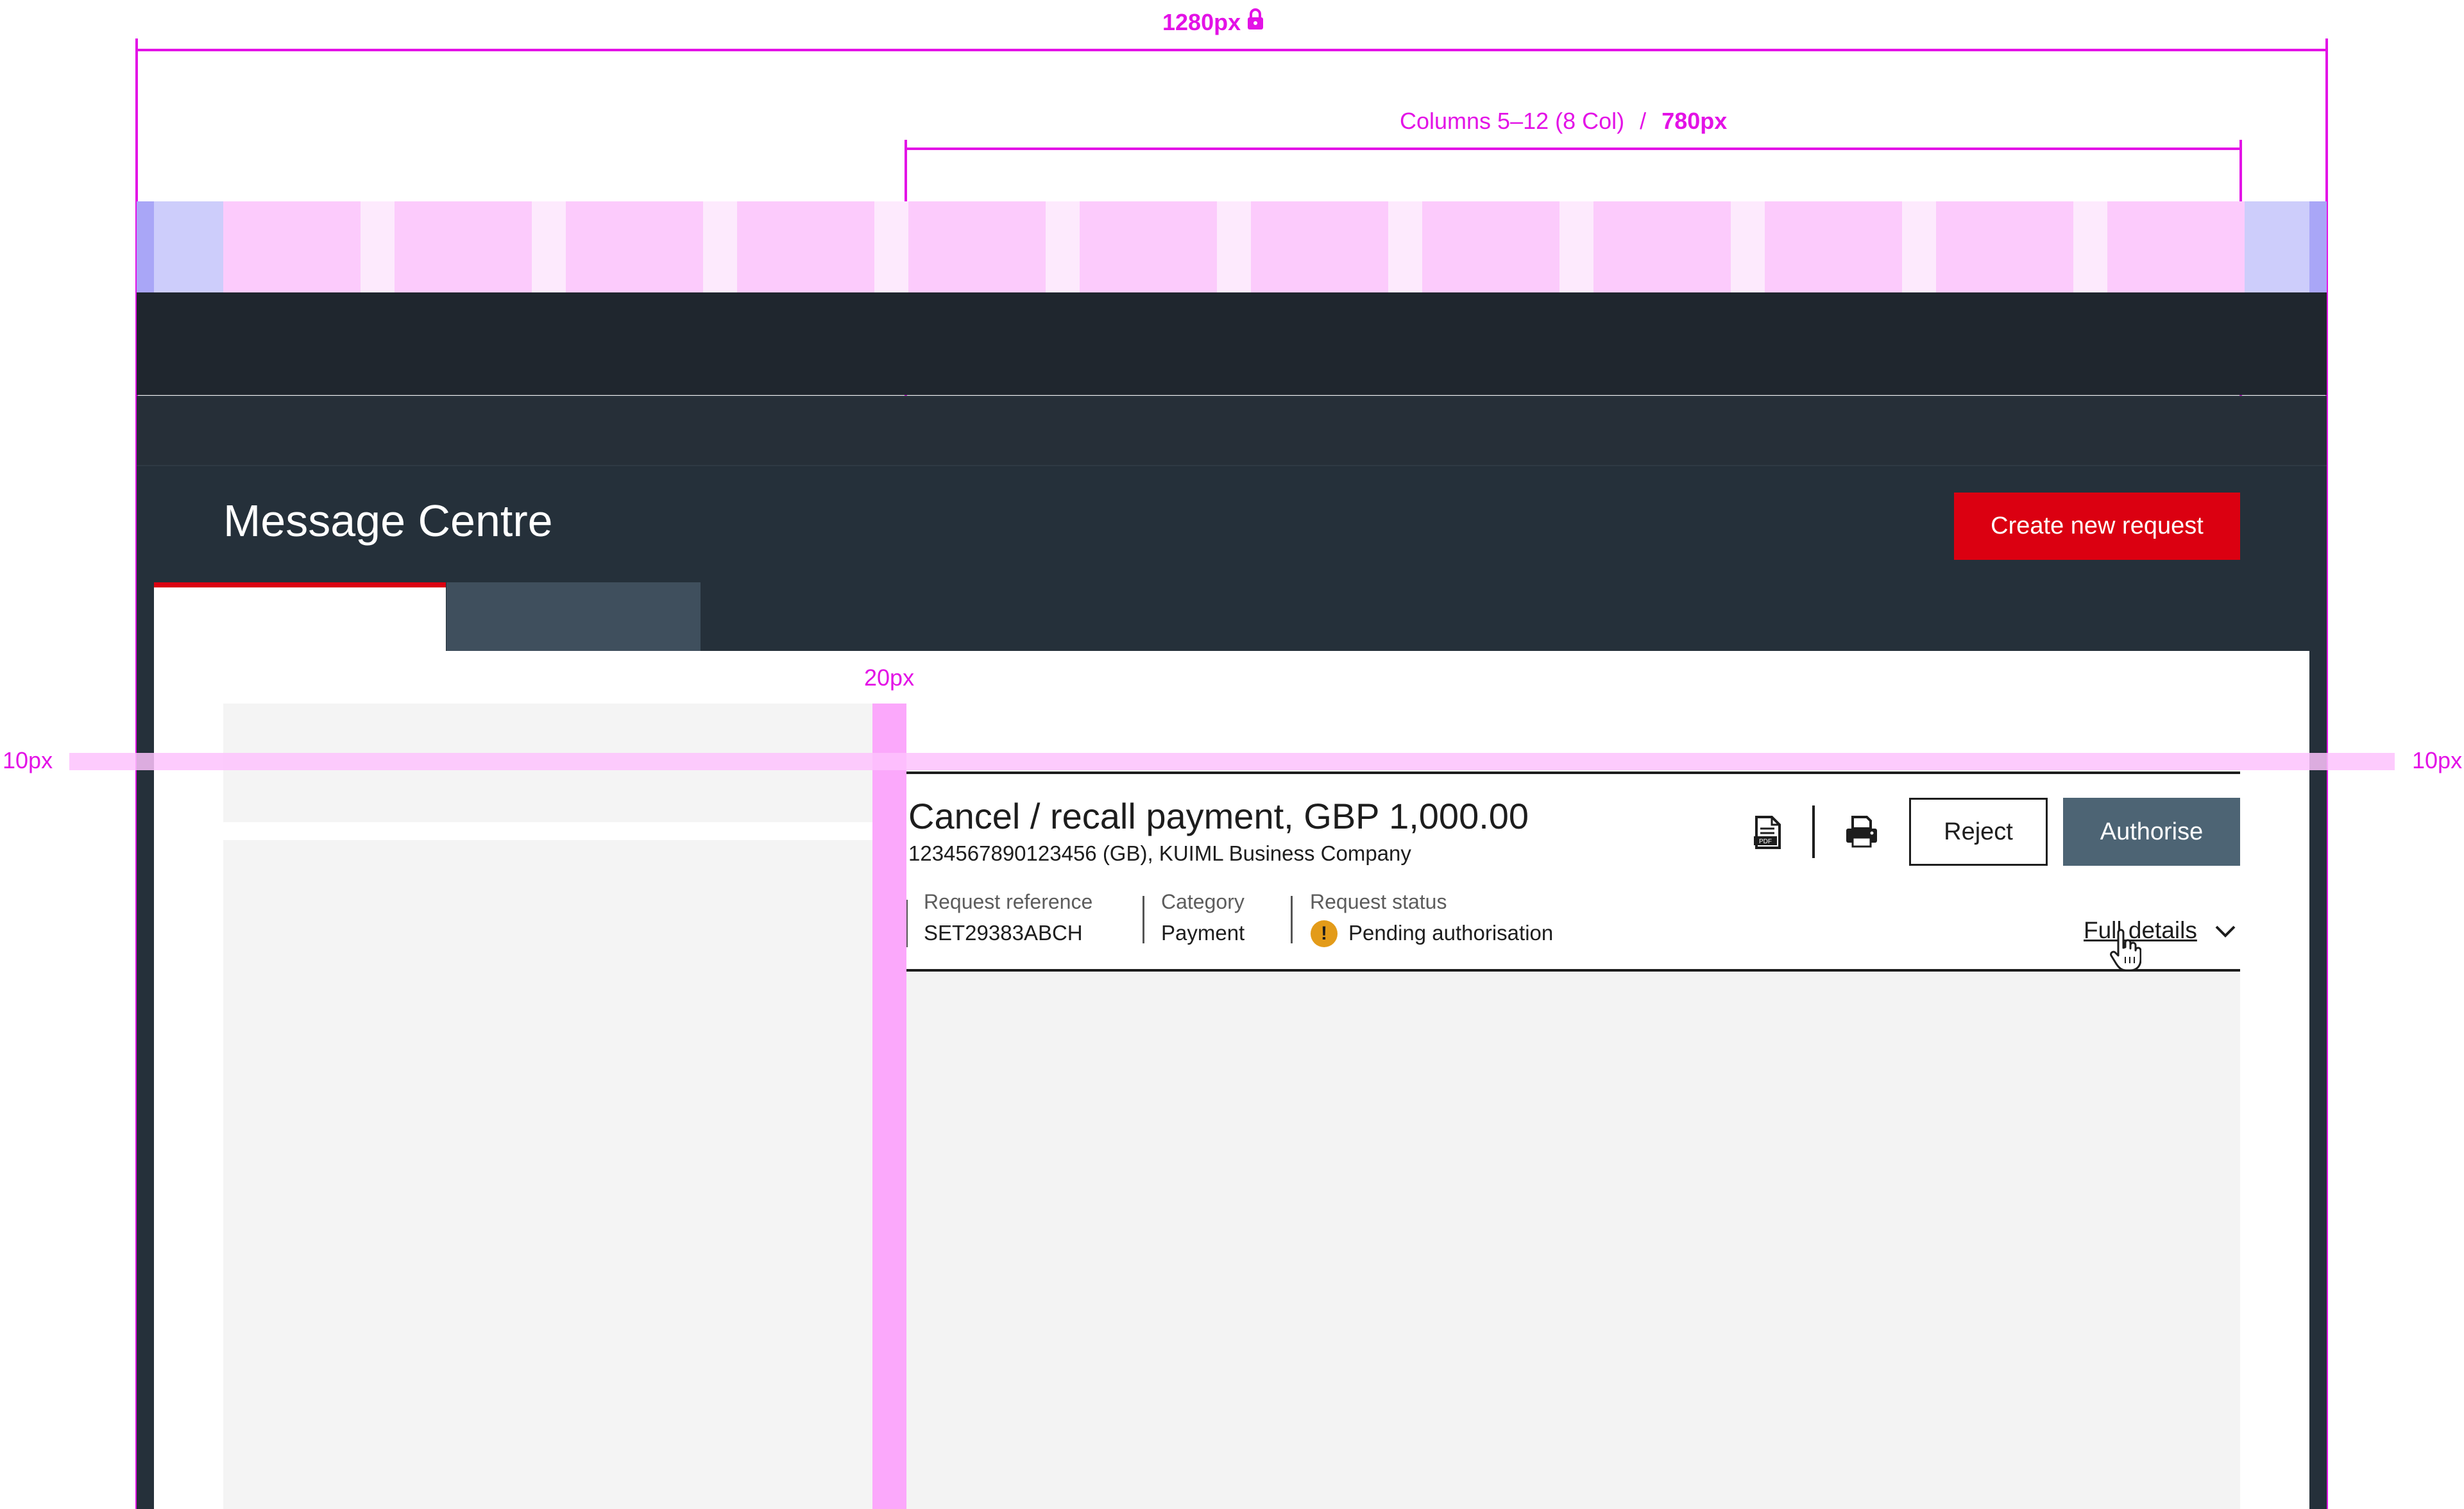 This screenshot has height=1509, width=2464. What do you see at coordinates (1009, 901) in the screenshot?
I see `meta-label-reference: Request reference` at bounding box center [1009, 901].